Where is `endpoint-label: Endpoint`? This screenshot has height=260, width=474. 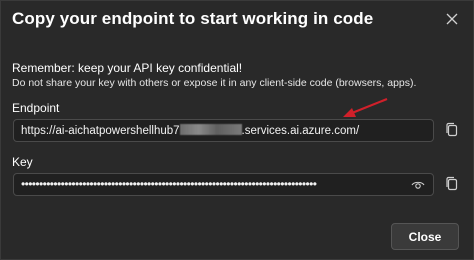 endpoint-label: Endpoint is located at coordinates (36, 108).